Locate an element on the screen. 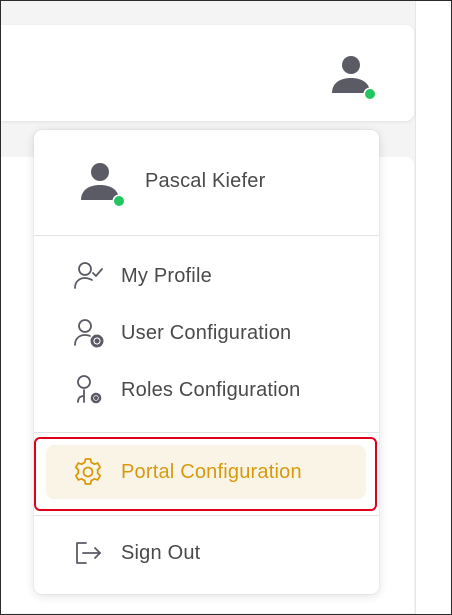  gear-icon is located at coordinates (88, 472).